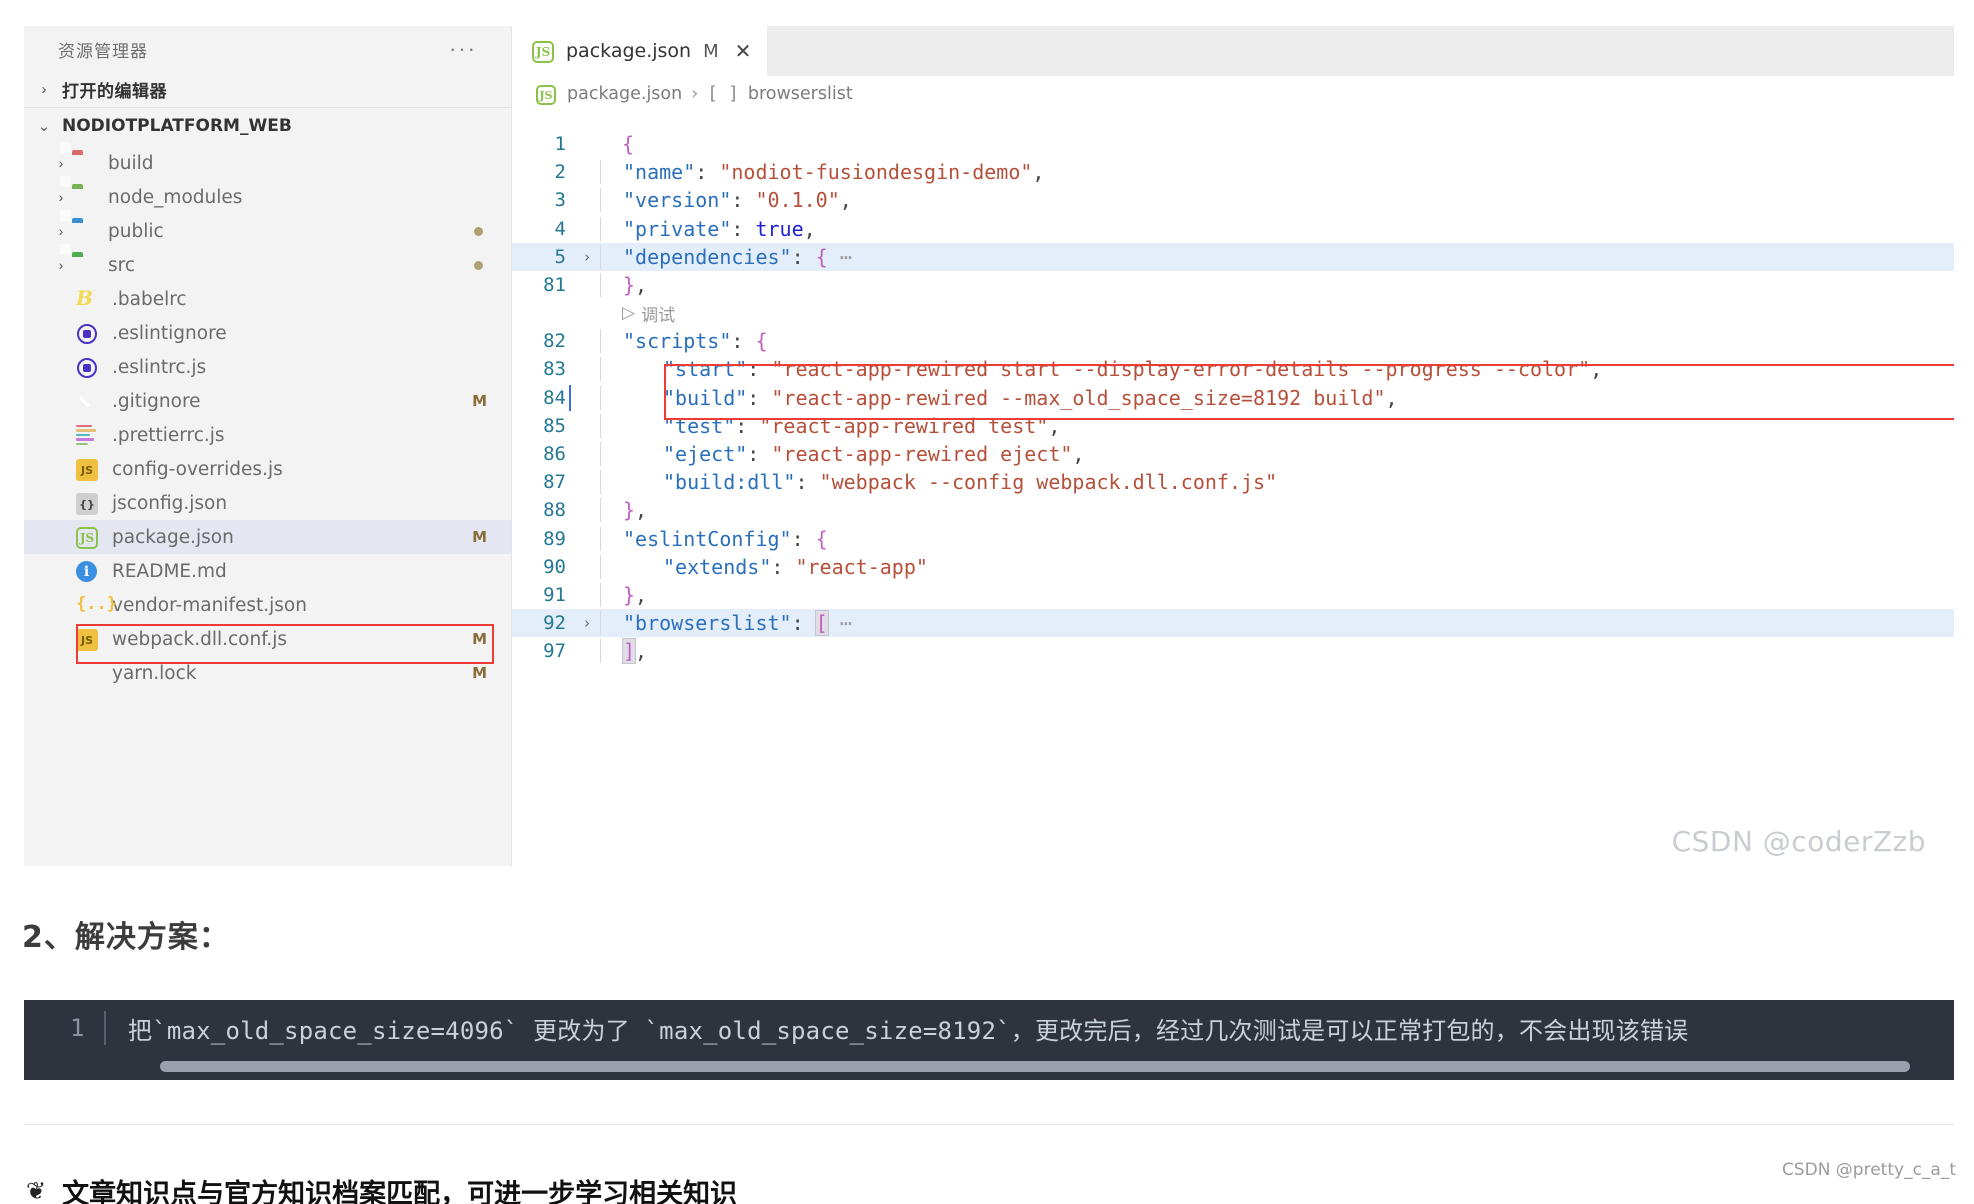 The height and width of the screenshot is (1204, 1974). Describe the element at coordinates (267, 263) in the screenshot. I see `tree-item-src: › src` at that location.